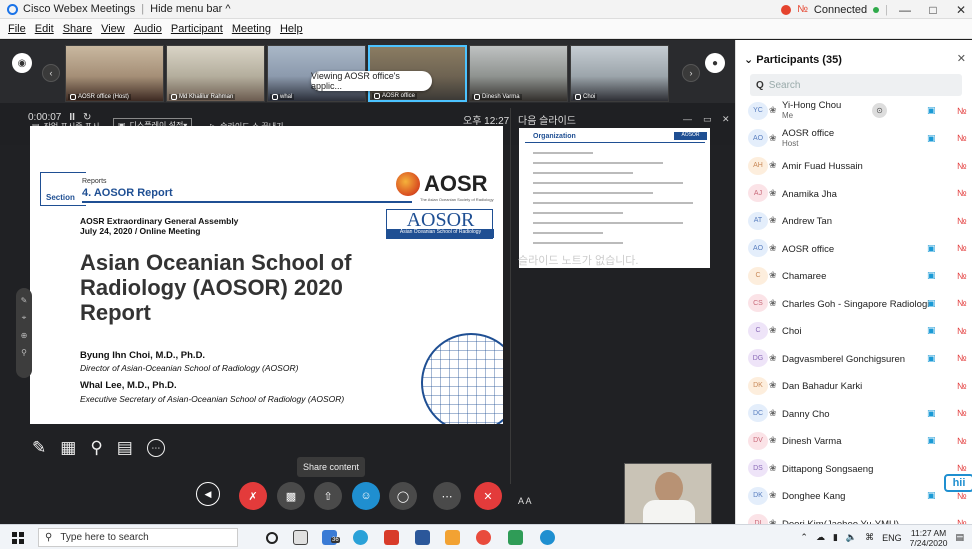 The image size is (972, 549). Describe the element at coordinates (215, 73) in the screenshot. I see `video-thumbnail: Md Khalilur Rahman` at that location.